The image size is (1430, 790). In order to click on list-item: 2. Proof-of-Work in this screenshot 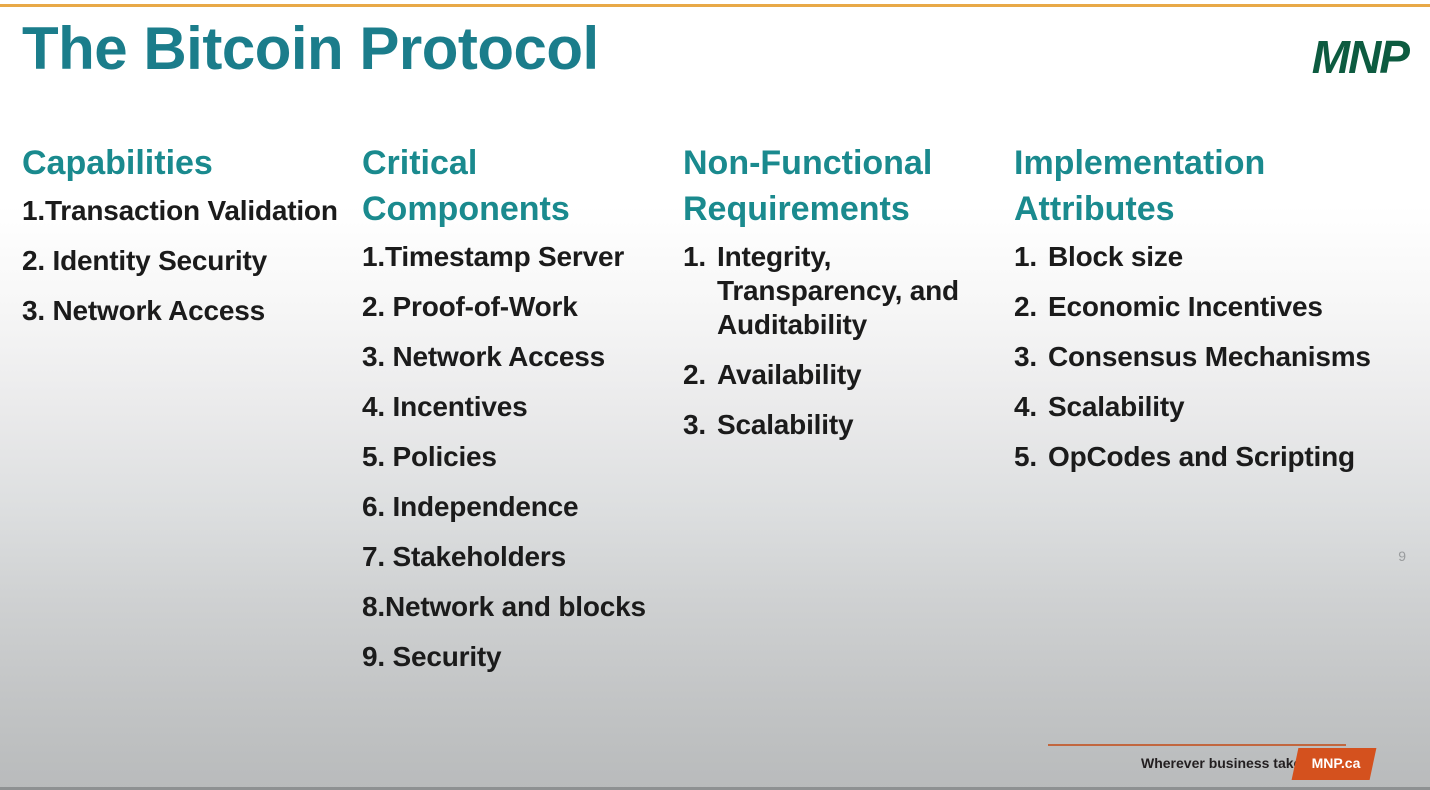, I will do `click(521, 307)`.